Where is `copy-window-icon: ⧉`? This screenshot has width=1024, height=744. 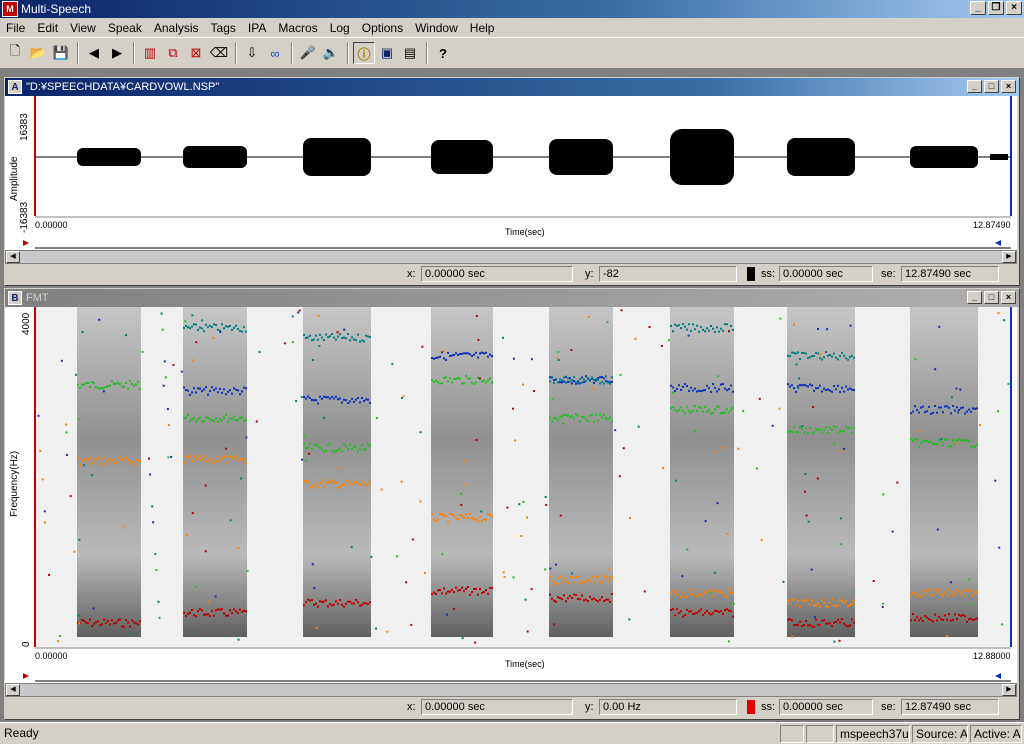 copy-window-icon: ⧉ is located at coordinates (173, 53).